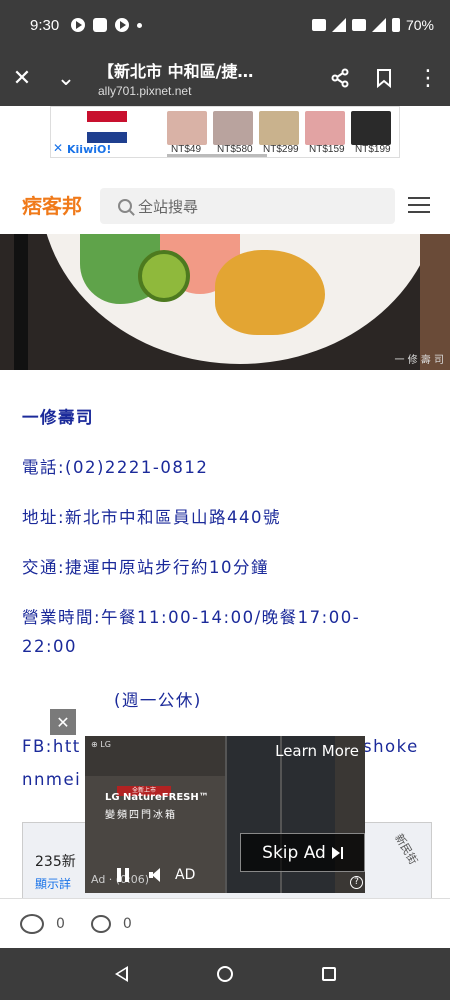 The width and height of the screenshot is (450, 1000). I want to click on like-button: 0, so click(42, 923).